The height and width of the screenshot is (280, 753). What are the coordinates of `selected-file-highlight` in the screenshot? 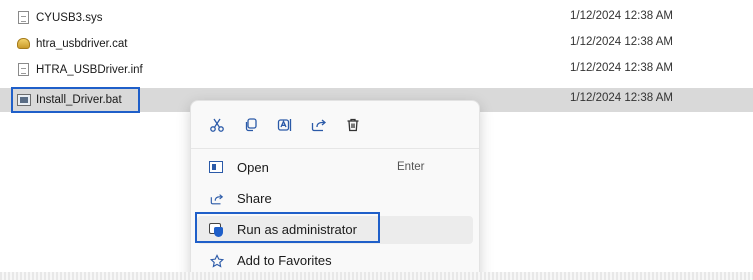 It's located at (75, 100).